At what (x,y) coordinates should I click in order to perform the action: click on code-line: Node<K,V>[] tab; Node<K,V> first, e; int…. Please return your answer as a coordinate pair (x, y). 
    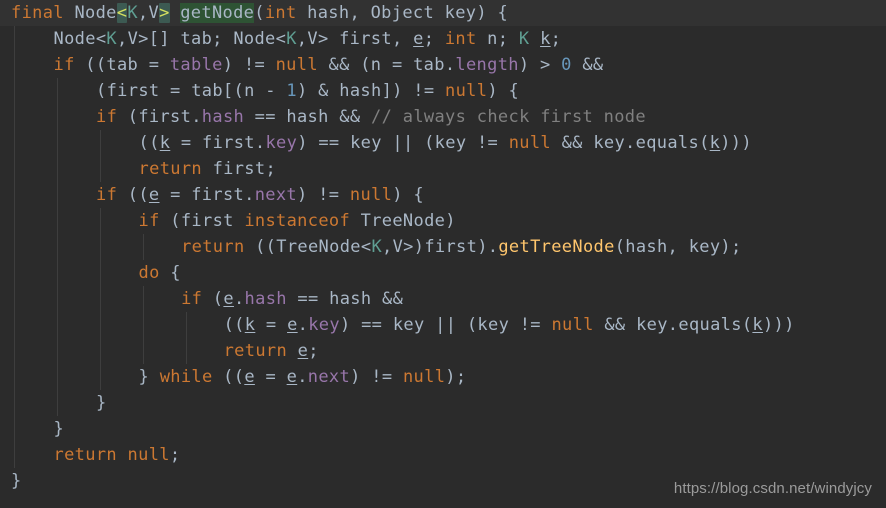
    Looking at the image, I should click on (443, 39).